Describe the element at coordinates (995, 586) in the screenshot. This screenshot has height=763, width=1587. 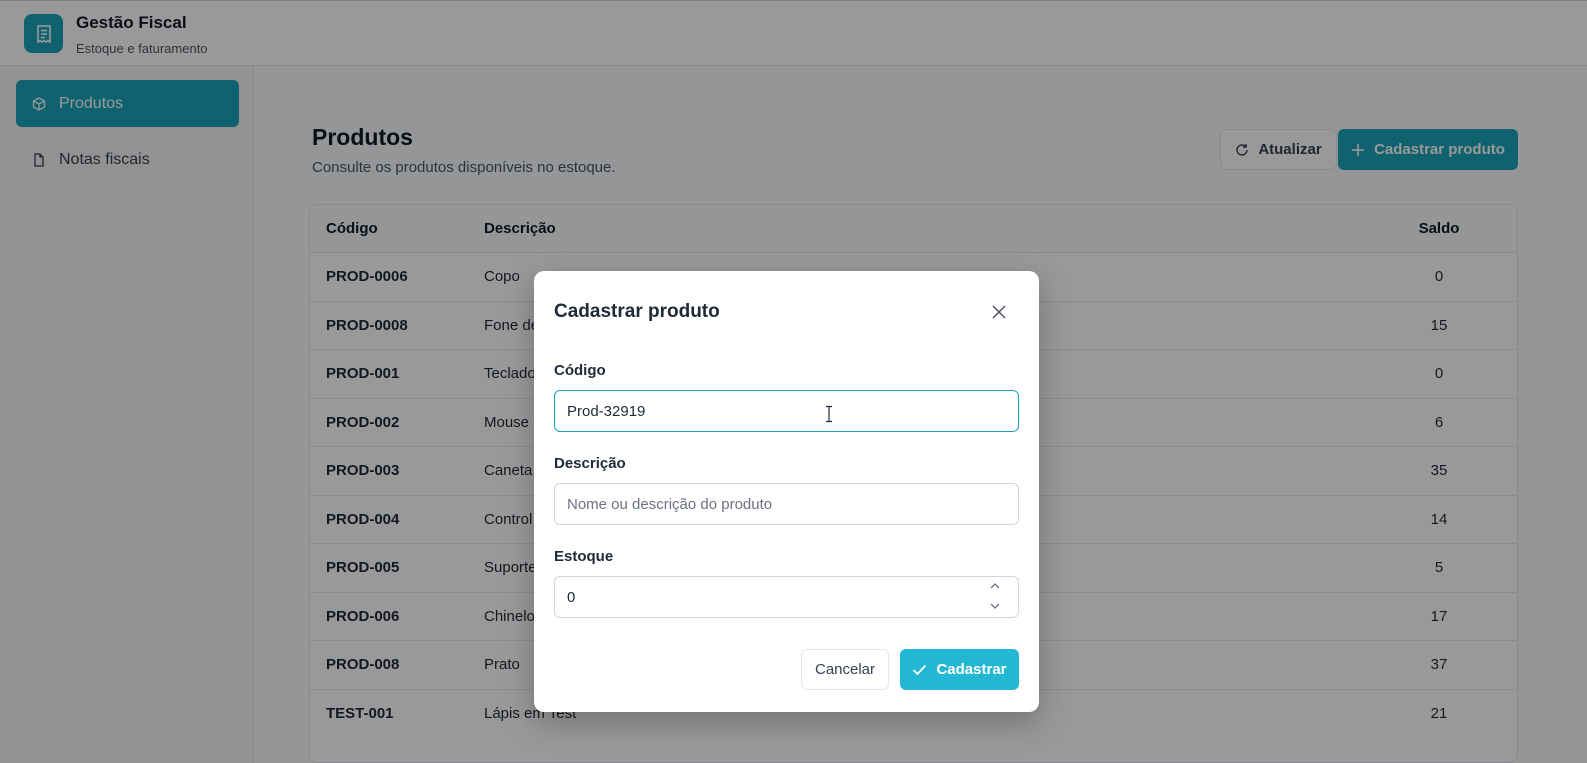
I see `chevron-up-icon` at that location.